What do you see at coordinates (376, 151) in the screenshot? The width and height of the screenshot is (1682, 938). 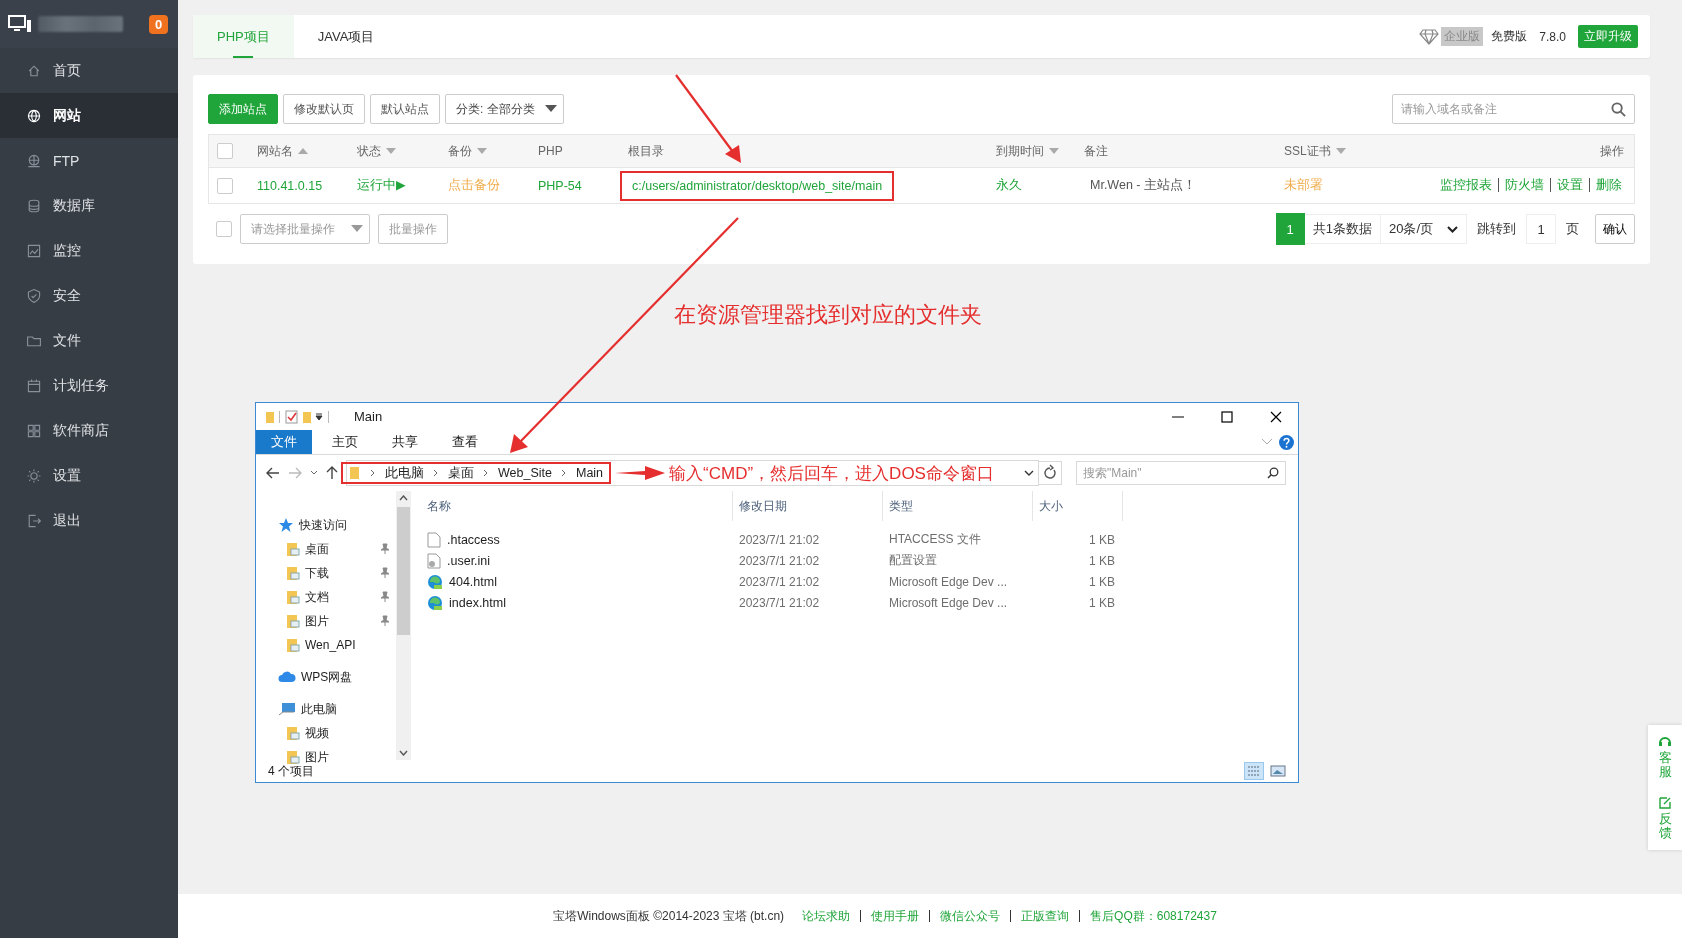 I see `column-header: 状态` at bounding box center [376, 151].